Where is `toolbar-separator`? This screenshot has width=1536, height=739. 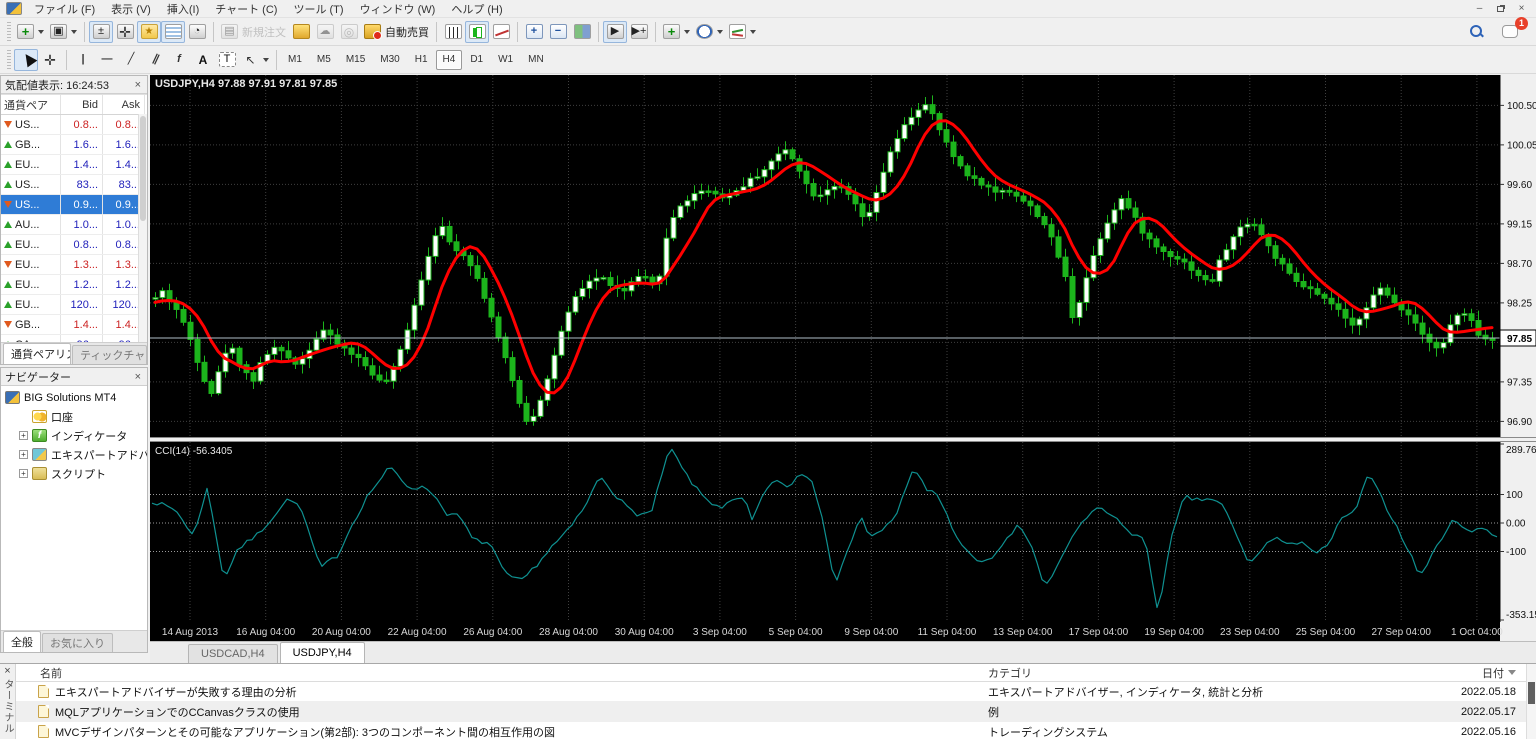
toolbar-separator is located at coordinates (84, 31).